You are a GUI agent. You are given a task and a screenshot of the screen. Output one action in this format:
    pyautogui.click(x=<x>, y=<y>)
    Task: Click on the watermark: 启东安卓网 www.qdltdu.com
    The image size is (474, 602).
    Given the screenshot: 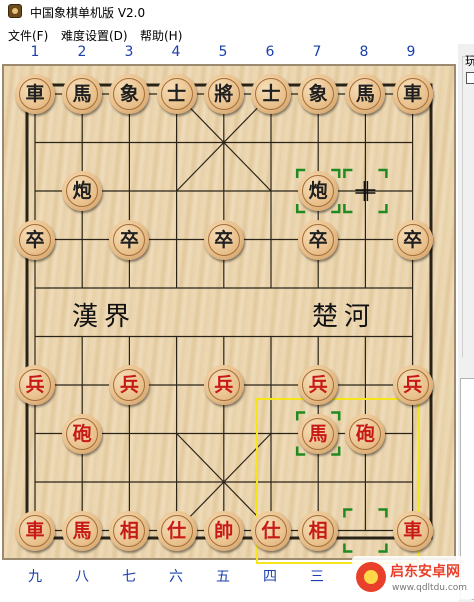 What is the action you would take?
    pyautogui.click(x=413, y=578)
    